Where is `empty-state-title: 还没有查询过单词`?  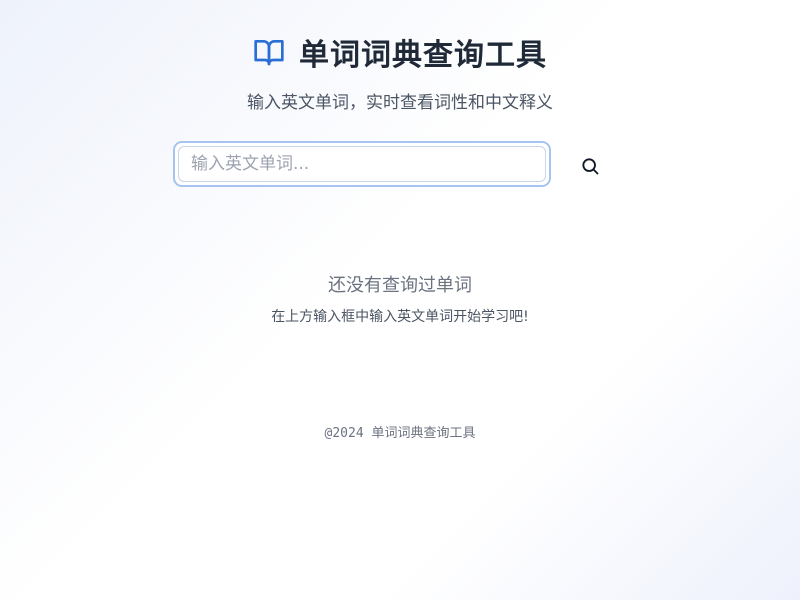 empty-state-title: 还没有查询过单词 is located at coordinates (400, 285).